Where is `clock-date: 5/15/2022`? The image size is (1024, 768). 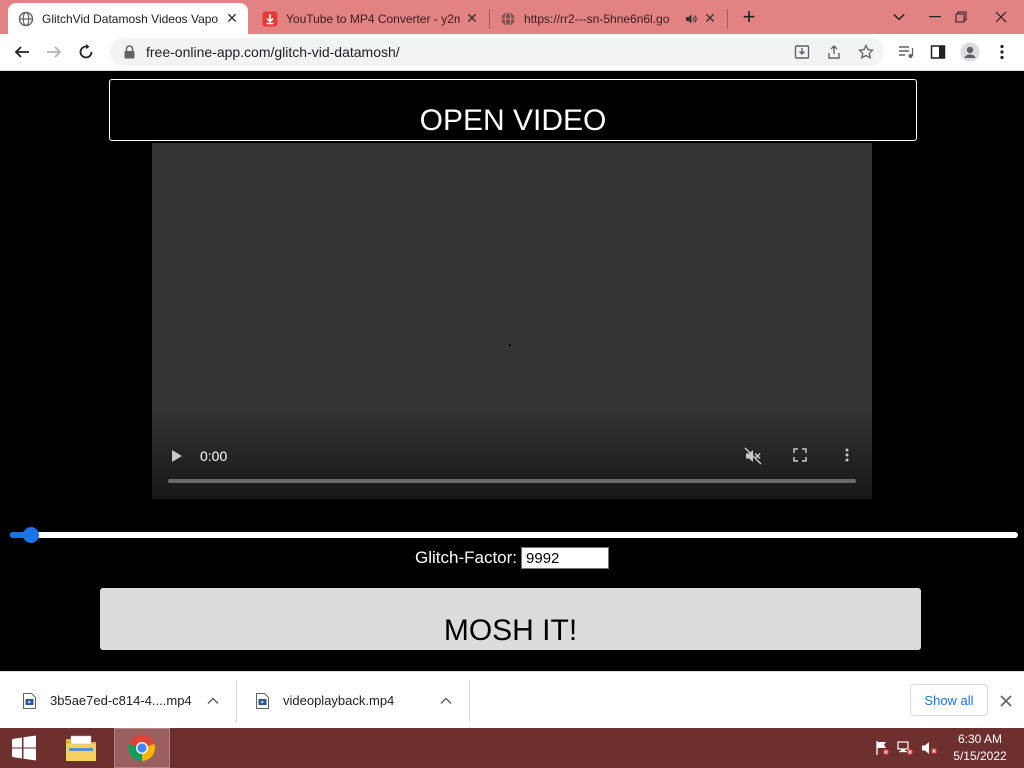 clock-date: 5/15/2022 is located at coordinates (980, 756).